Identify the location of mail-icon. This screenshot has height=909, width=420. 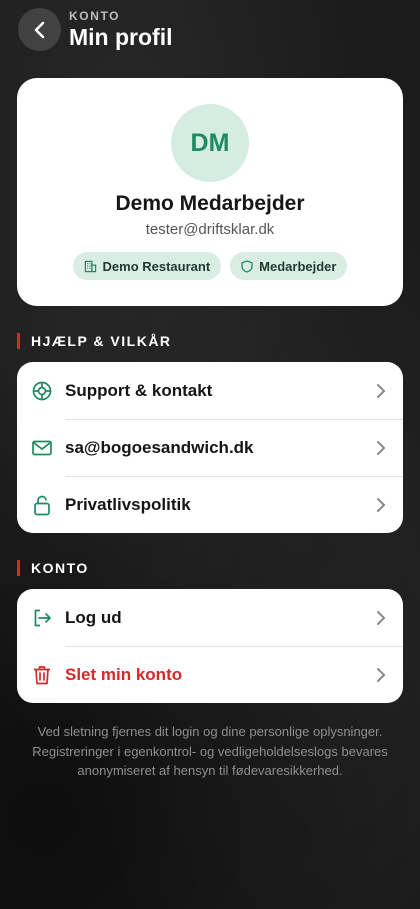
(42, 448).